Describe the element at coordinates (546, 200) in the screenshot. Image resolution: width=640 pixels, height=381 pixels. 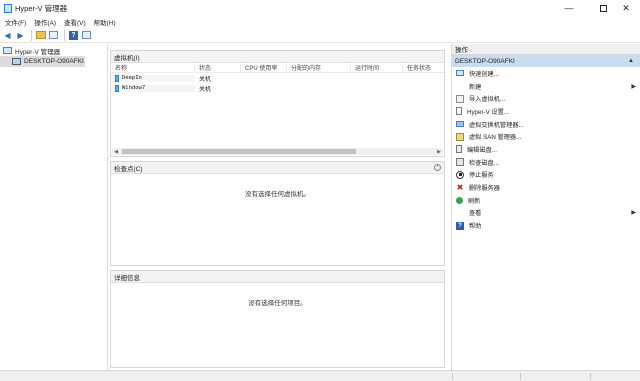
I see `action-refresh: 刷新` at that location.